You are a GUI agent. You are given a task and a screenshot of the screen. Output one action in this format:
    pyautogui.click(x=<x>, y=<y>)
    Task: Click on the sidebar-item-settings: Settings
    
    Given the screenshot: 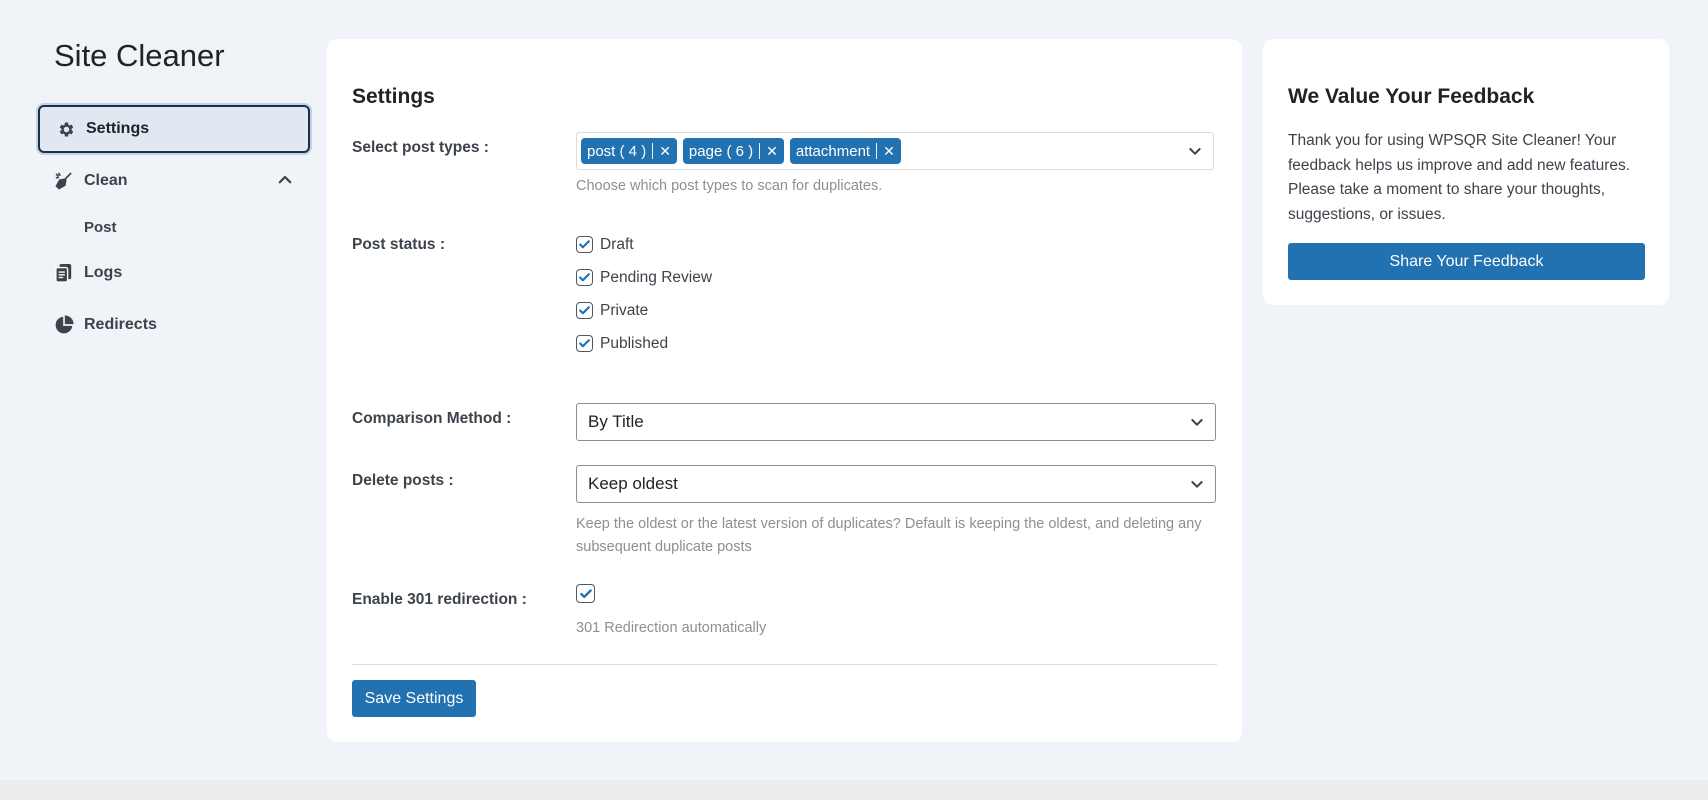 What is the action you would take?
    pyautogui.click(x=174, y=129)
    